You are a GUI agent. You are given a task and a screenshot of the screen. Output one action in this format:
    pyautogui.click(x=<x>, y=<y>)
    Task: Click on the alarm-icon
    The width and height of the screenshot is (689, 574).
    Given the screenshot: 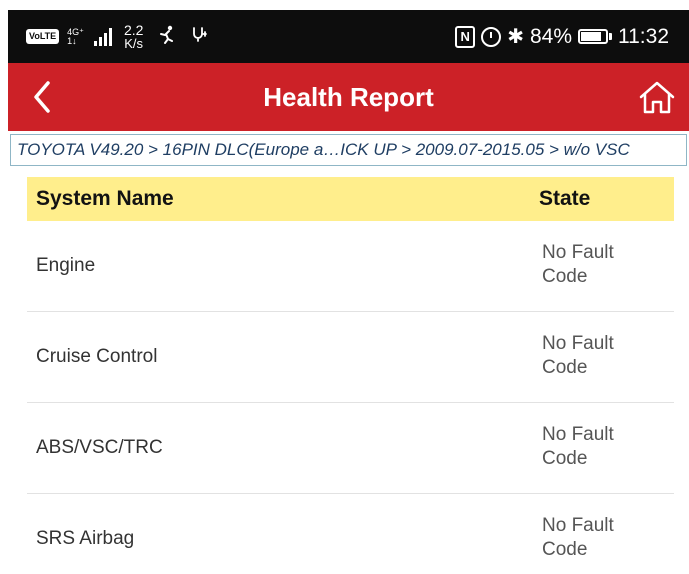 What is the action you would take?
    pyautogui.click(x=491, y=36)
    